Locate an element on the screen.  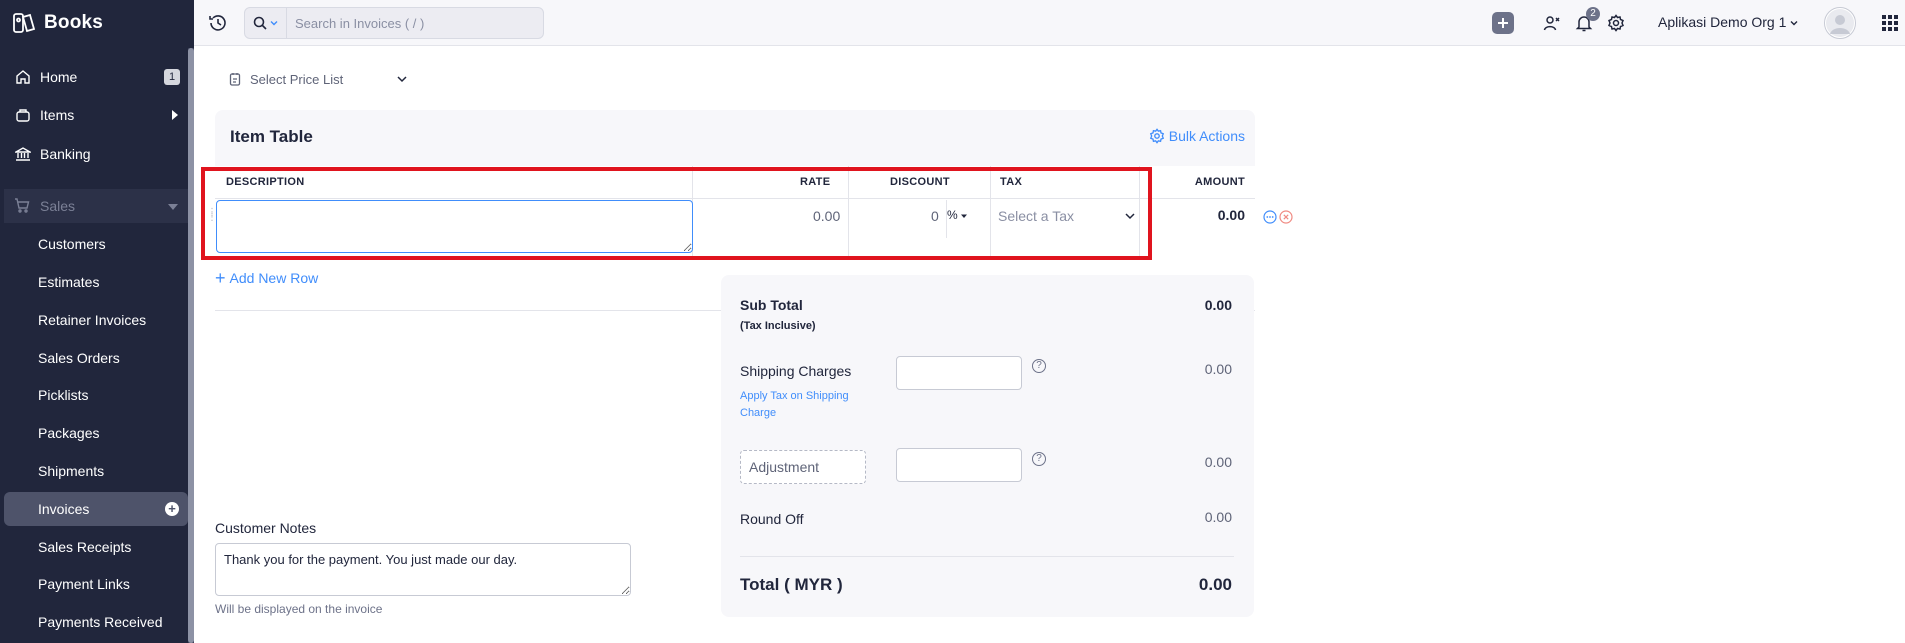
price-list-select: Select Price List is located at coordinates (318, 79).